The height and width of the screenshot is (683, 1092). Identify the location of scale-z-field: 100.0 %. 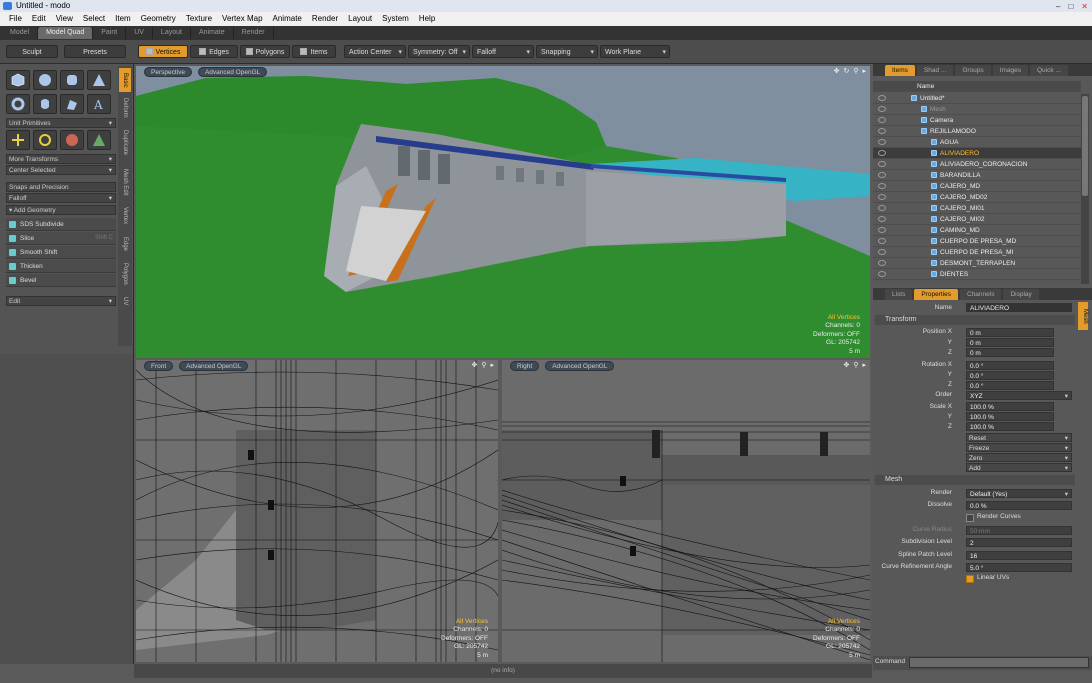
(1010, 426).